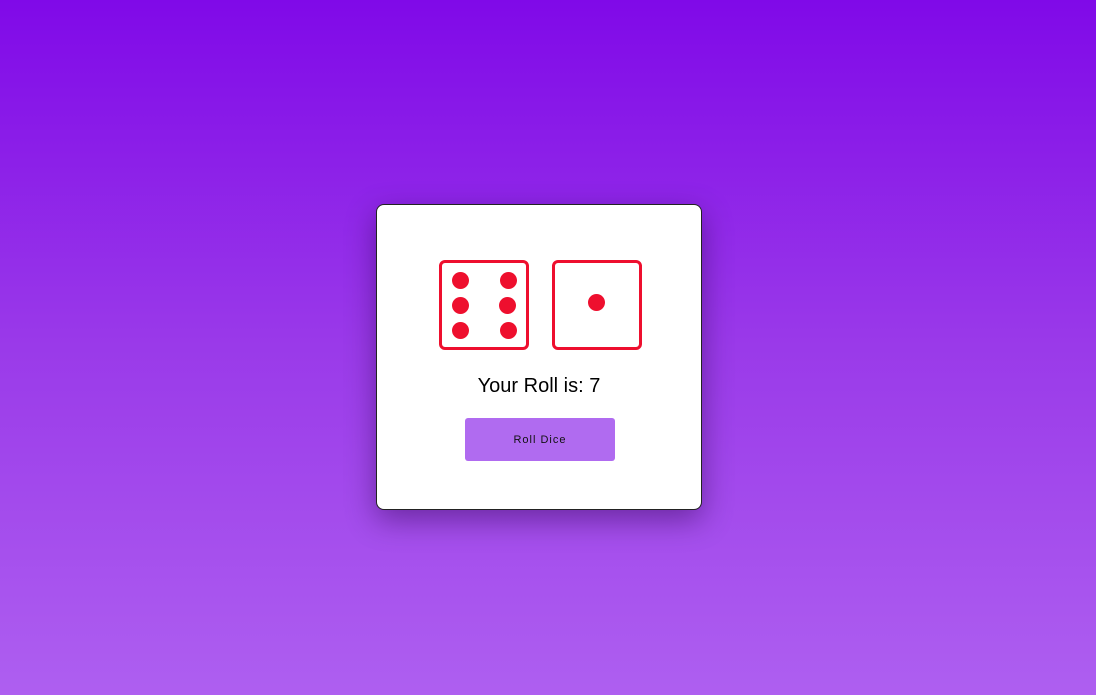 This screenshot has height=695, width=1096. What do you see at coordinates (530, 386) in the screenshot?
I see `roll-result-label: Your Roll is:` at bounding box center [530, 386].